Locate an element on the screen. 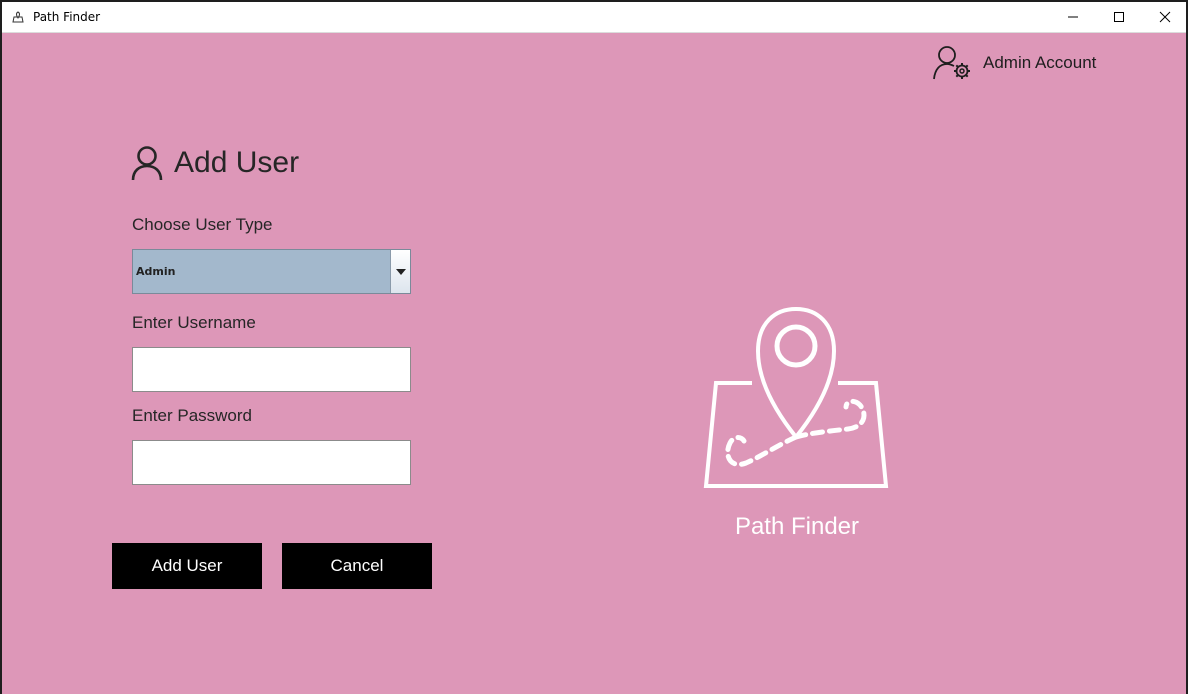  close-button is located at coordinates (1165, 17).